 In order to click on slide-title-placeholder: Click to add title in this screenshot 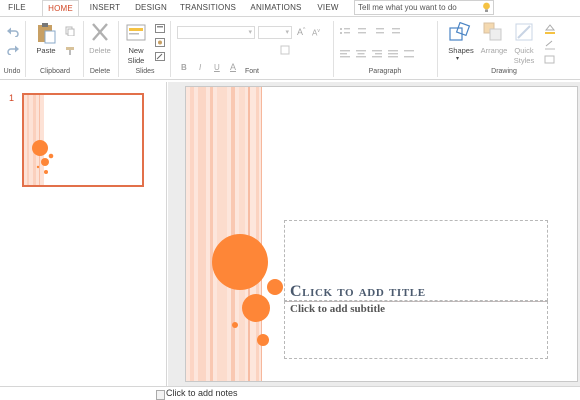, I will do `click(358, 292)`.